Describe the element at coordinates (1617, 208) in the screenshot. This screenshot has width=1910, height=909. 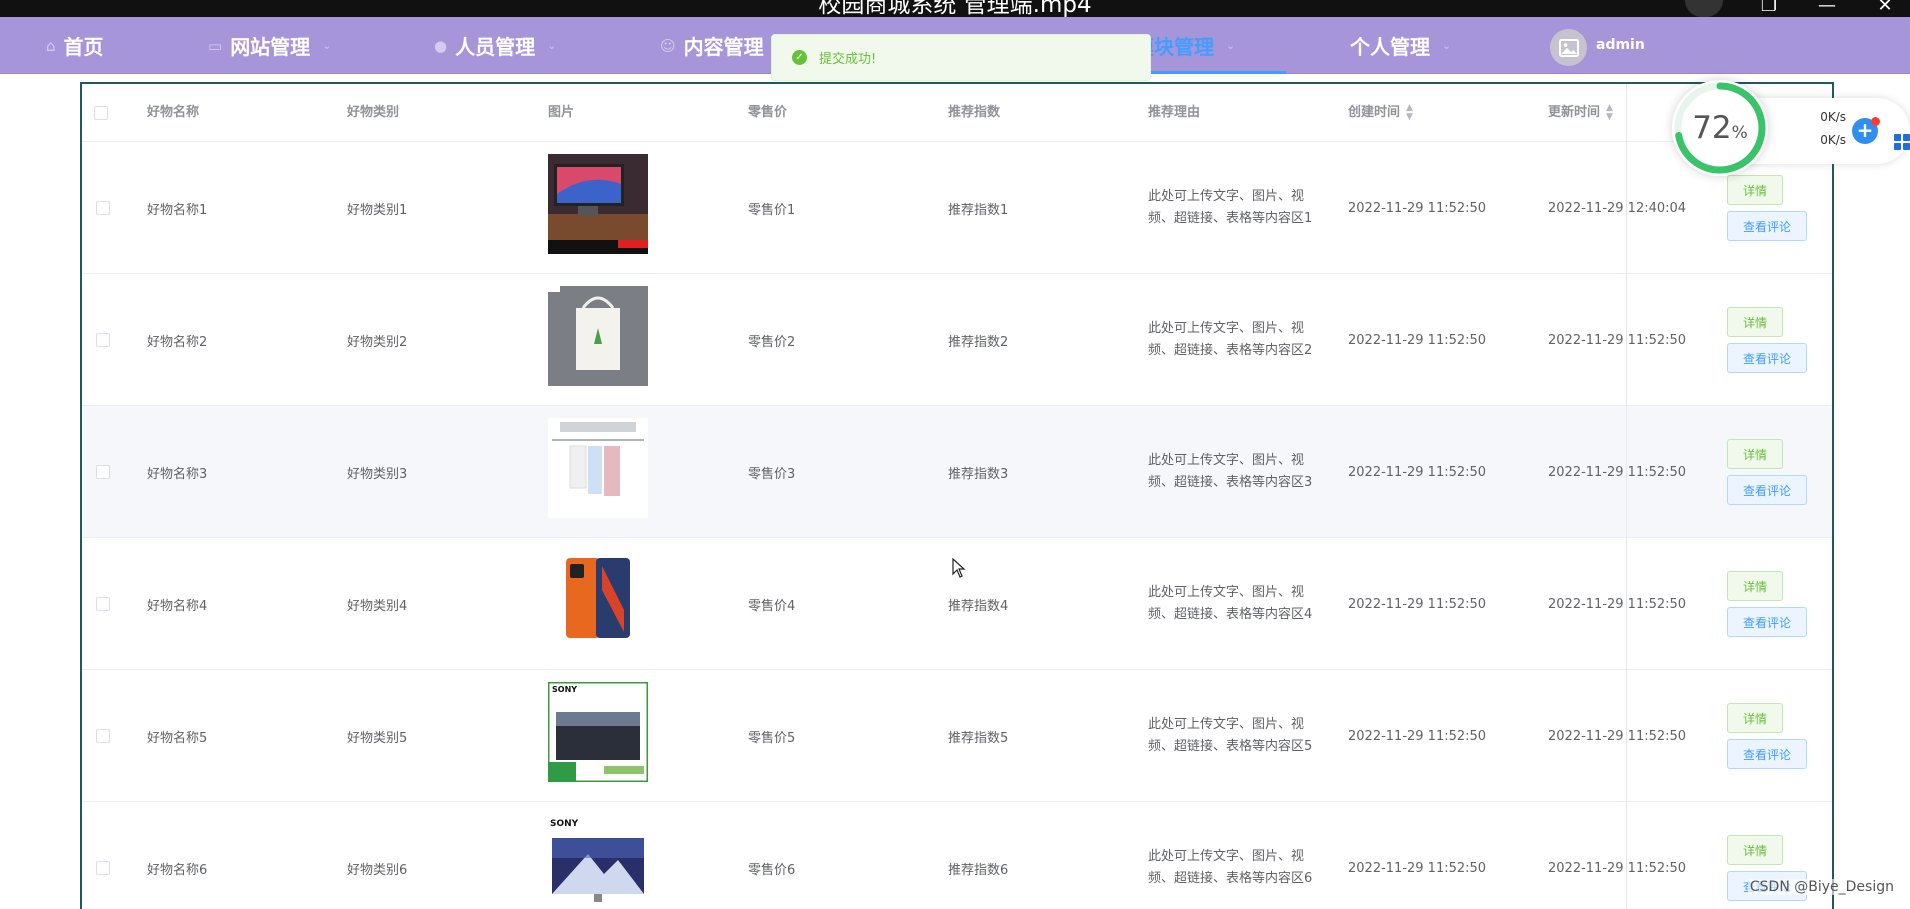
I see `cell-updated: 2022-11-29 12:40:04` at that location.